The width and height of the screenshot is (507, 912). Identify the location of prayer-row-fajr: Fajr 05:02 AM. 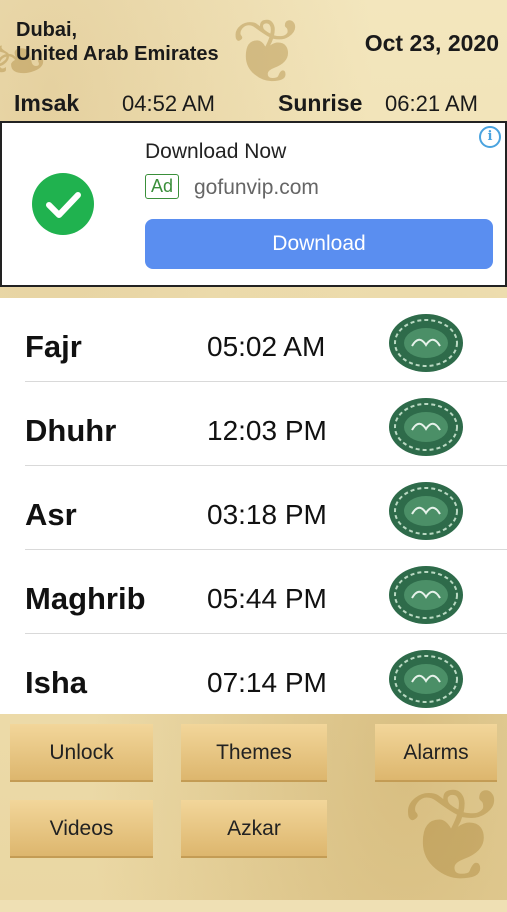
(253, 340).